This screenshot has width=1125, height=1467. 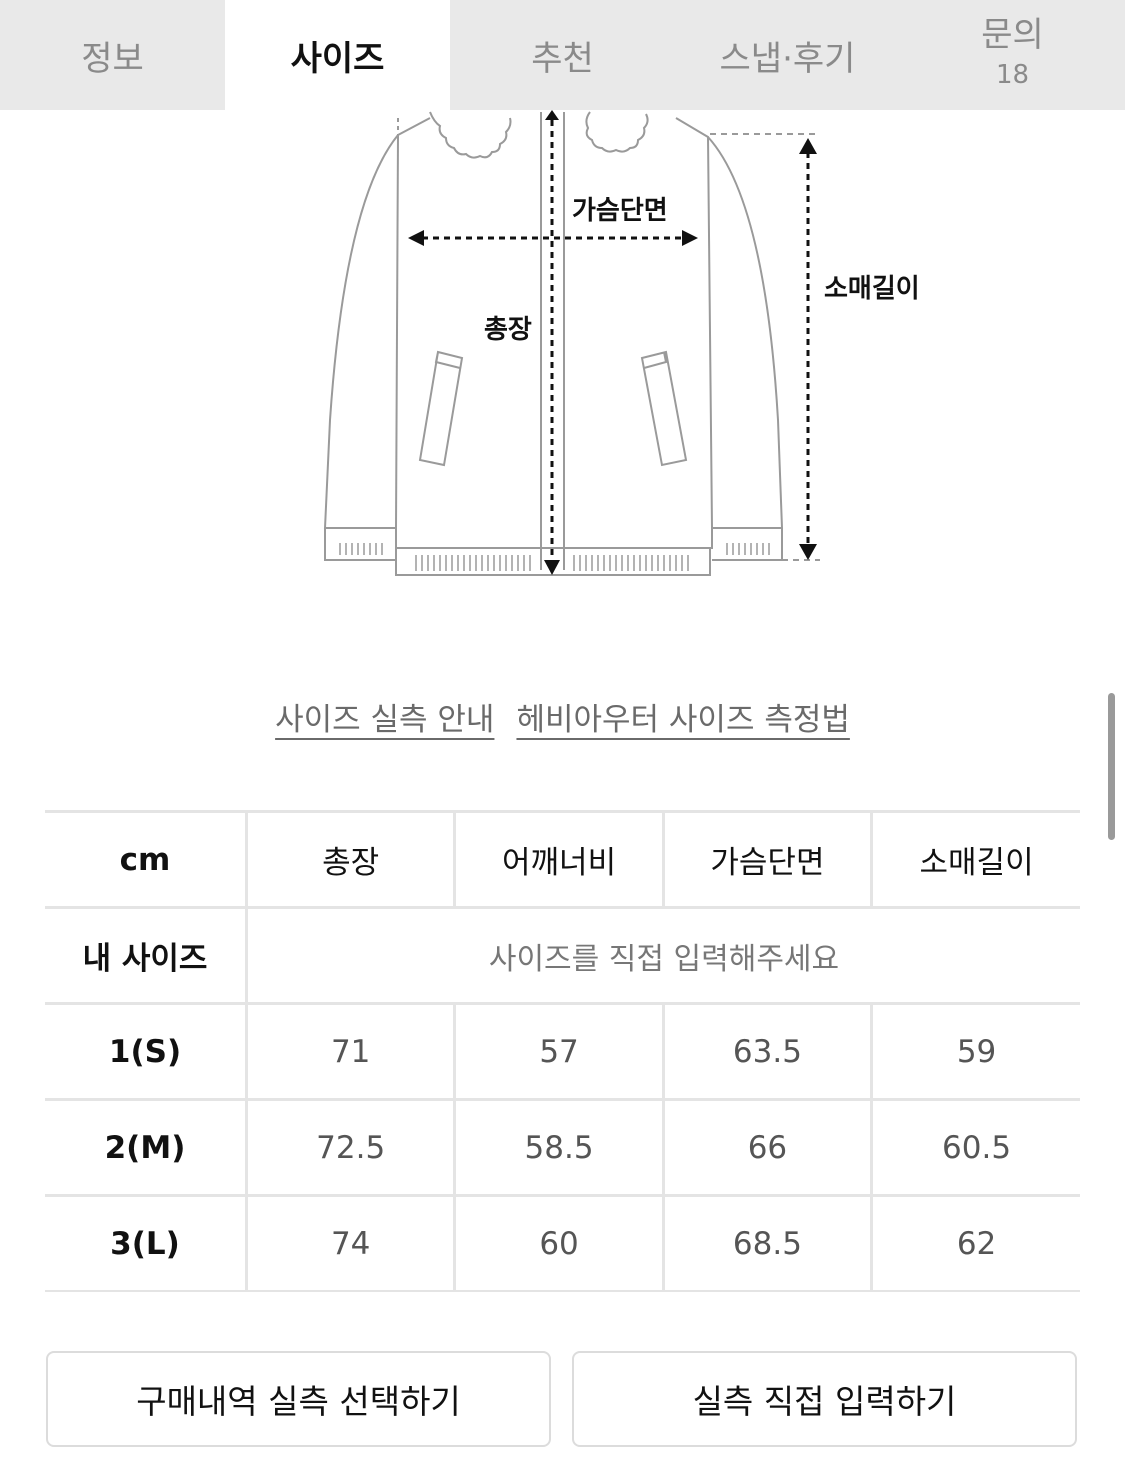 I want to click on my-size-input-prompt: 사이즈를 직접 입력해주세요, so click(x=662, y=955).